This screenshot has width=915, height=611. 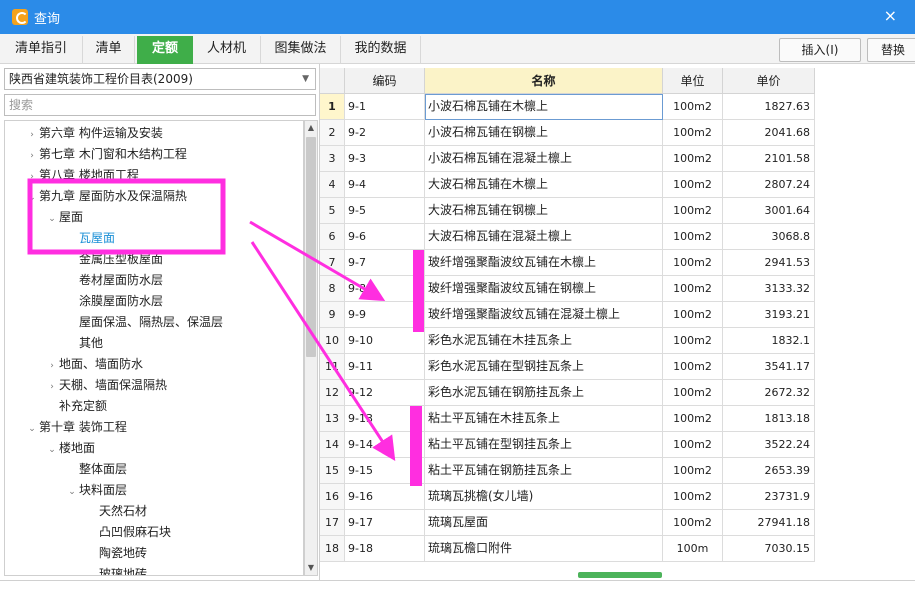 What do you see at coordinates (769, 237) in the screenshot?
I see `cell-price: 3068.8` at bounding box center [769, 237].